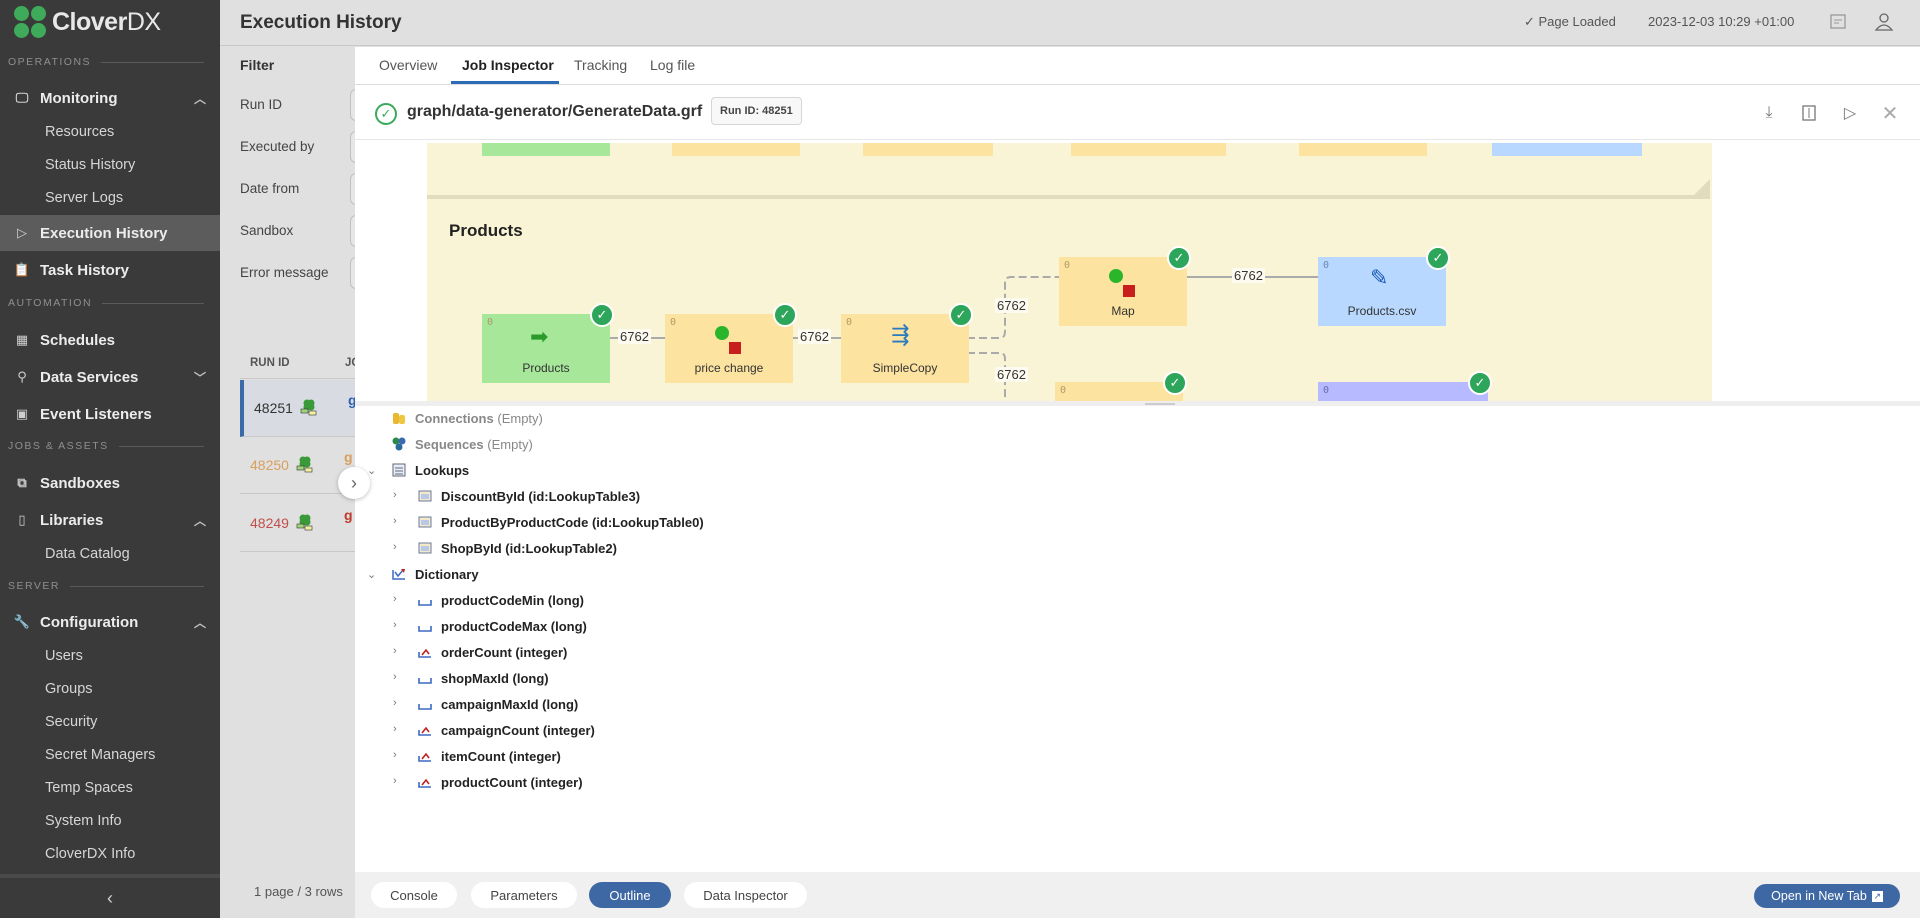 The width and height of the screenshot is (1920, 918). Describe the element at coordinates (508, 65) in the screenshot. I see `tab-job-inspector: Job Inspector` at that location.